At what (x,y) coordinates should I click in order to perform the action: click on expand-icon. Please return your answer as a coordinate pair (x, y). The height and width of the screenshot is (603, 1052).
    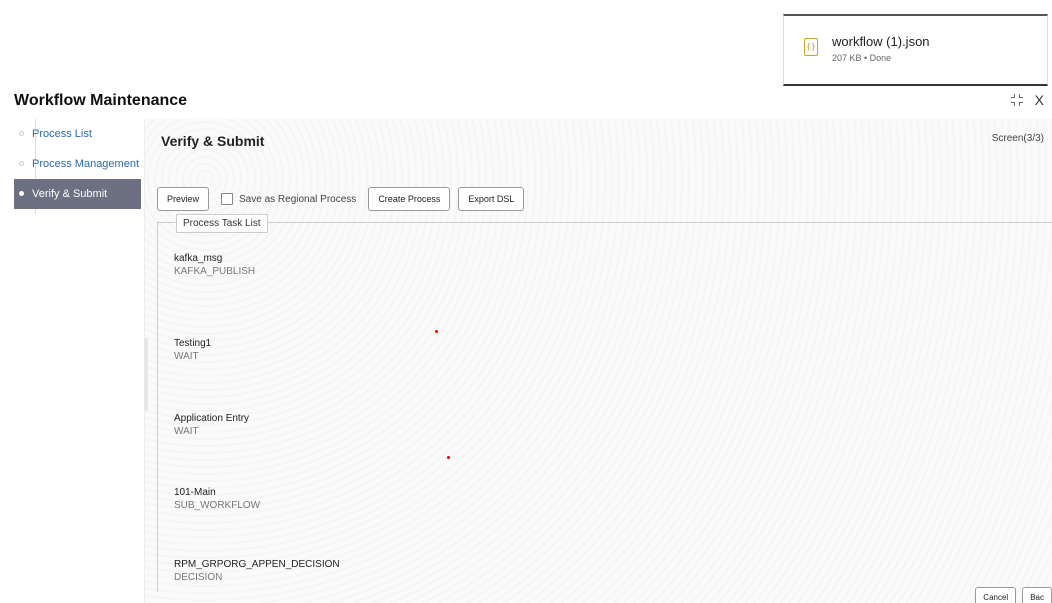
    Looking at the image, I should click on (1016, 100).